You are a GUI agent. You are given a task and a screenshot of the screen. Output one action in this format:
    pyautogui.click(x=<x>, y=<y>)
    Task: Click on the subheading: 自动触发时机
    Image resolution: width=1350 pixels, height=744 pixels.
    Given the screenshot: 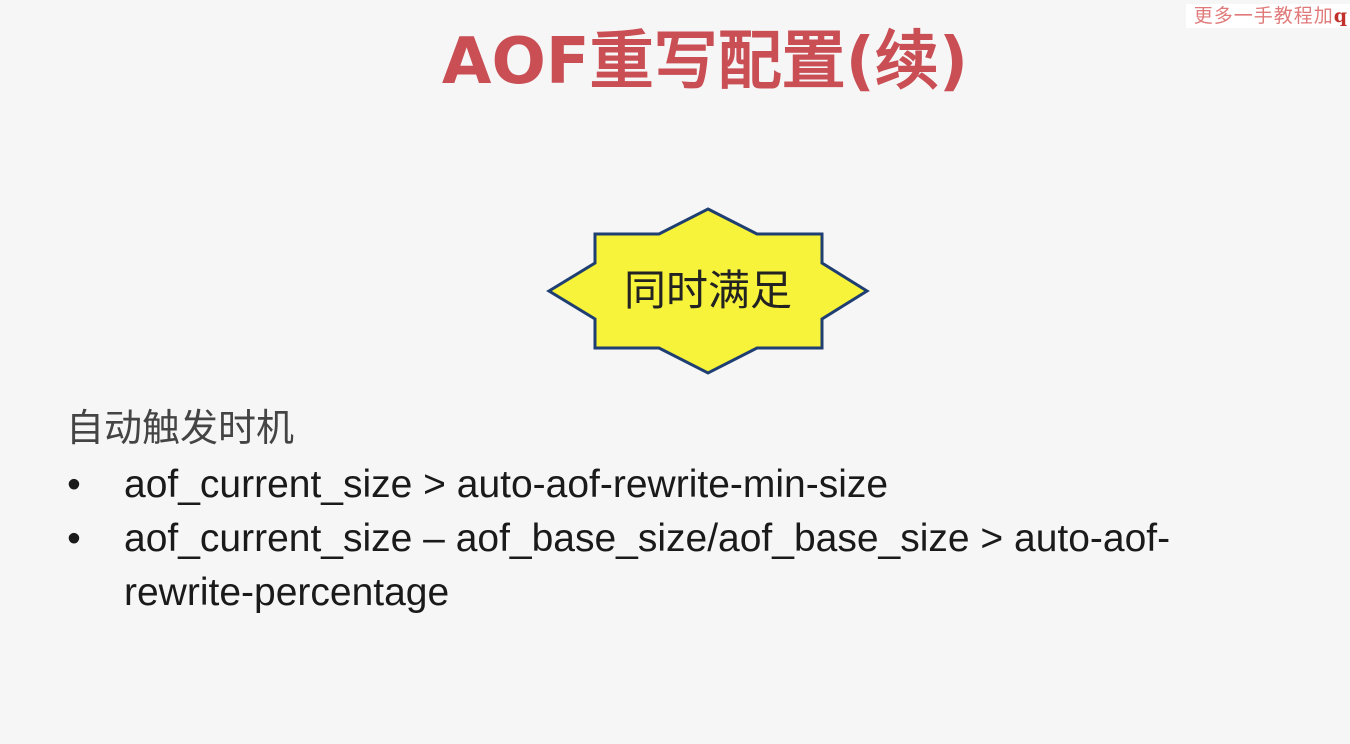 What is the action you would take?
    pyautogui.click(x=180, y=428)
    